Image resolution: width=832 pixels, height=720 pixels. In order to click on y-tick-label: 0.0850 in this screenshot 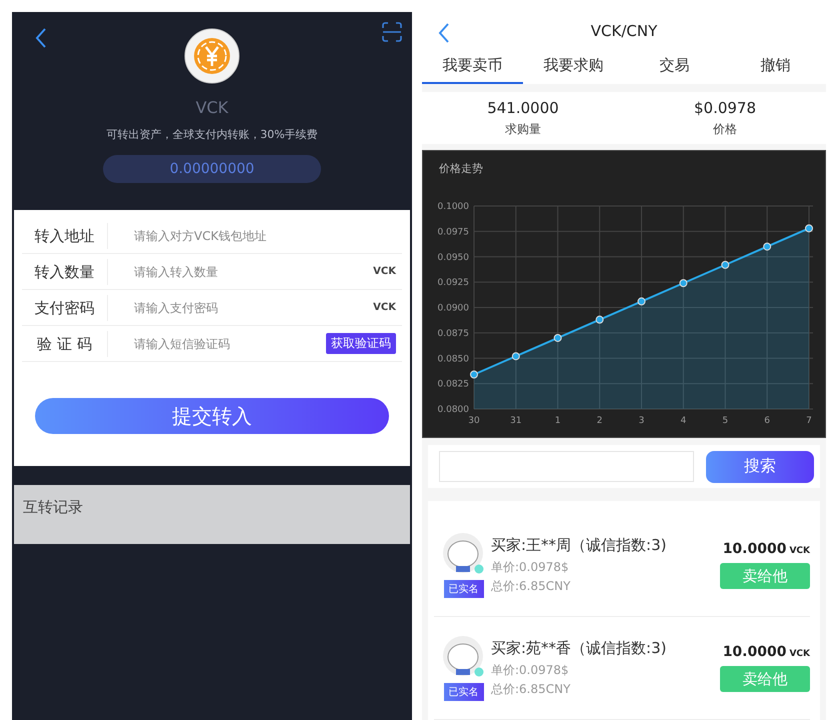, I will do `click(453, 359)`.